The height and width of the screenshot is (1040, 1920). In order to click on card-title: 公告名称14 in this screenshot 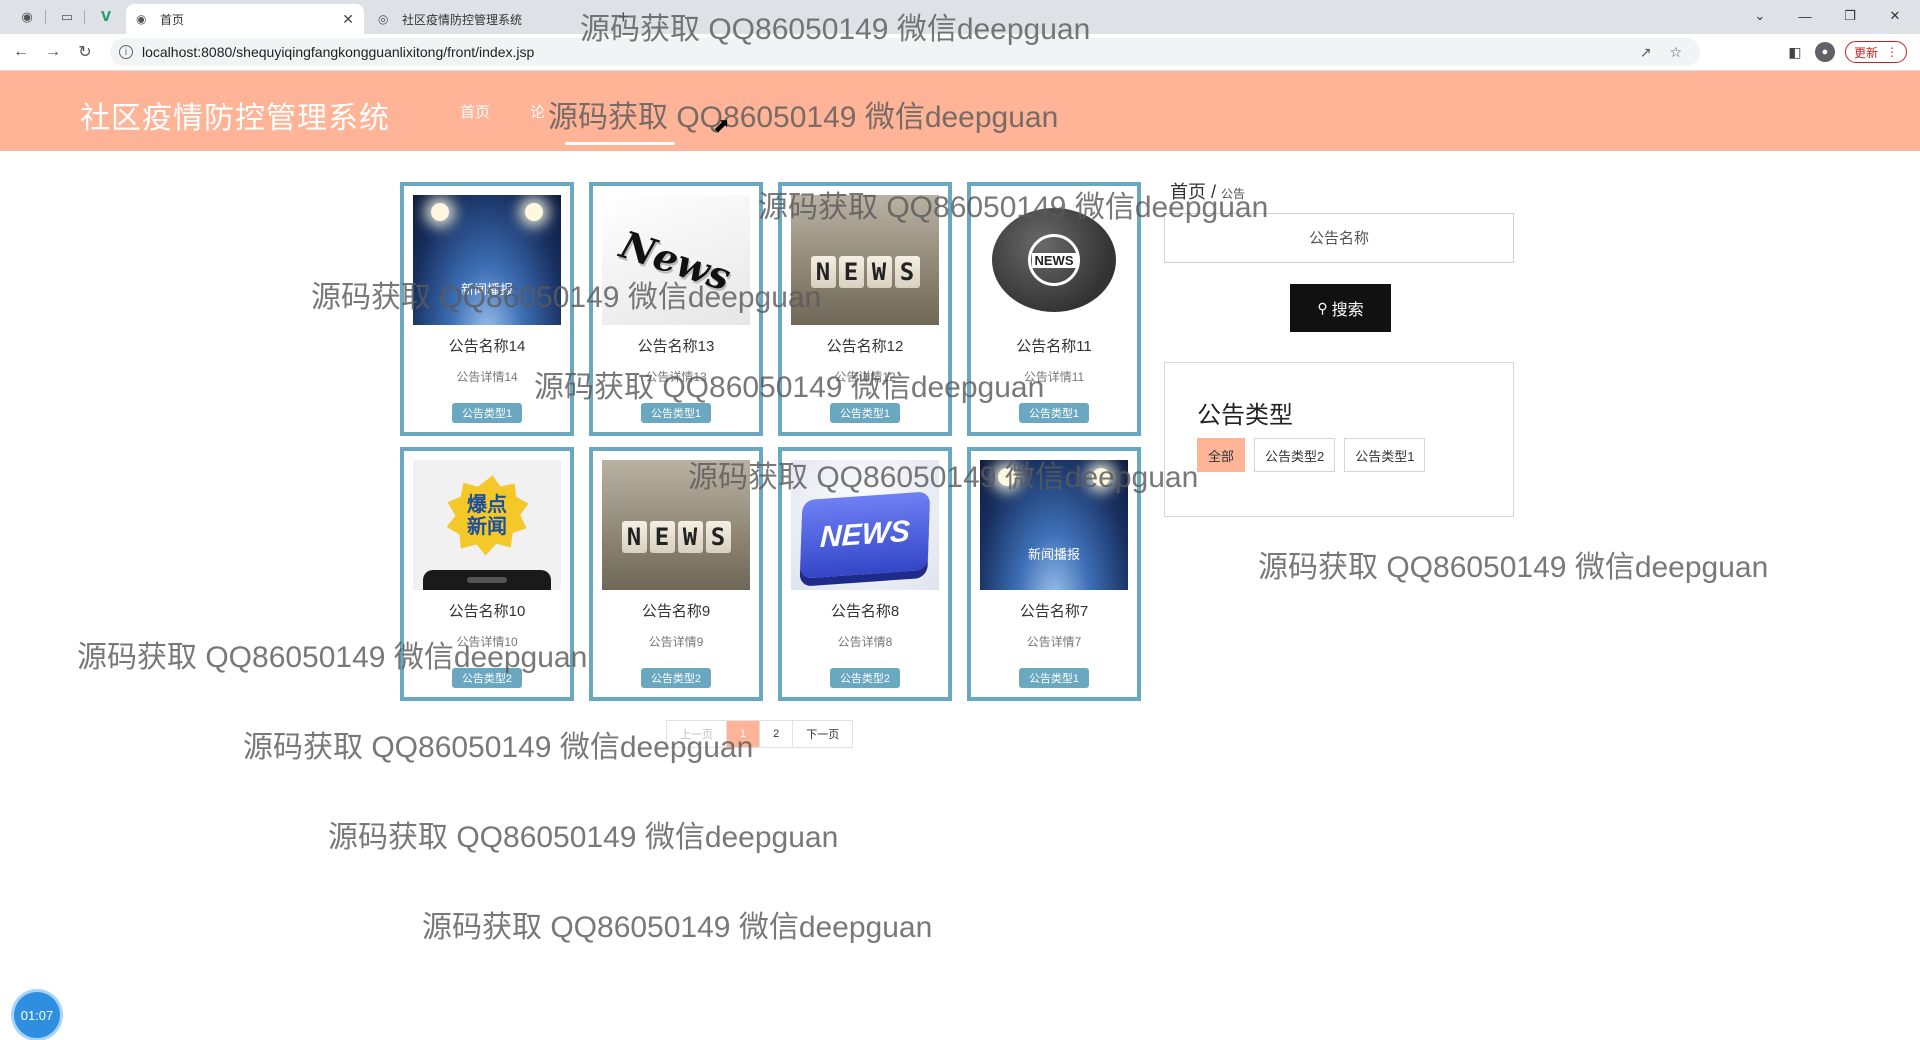, I will do `click(487, 346)`.